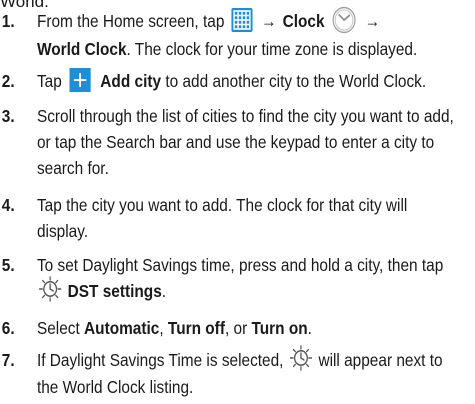 The height and width of the screenshot is (404, 475). I want to click on option-automatic: Automatic, so click(122, 328).